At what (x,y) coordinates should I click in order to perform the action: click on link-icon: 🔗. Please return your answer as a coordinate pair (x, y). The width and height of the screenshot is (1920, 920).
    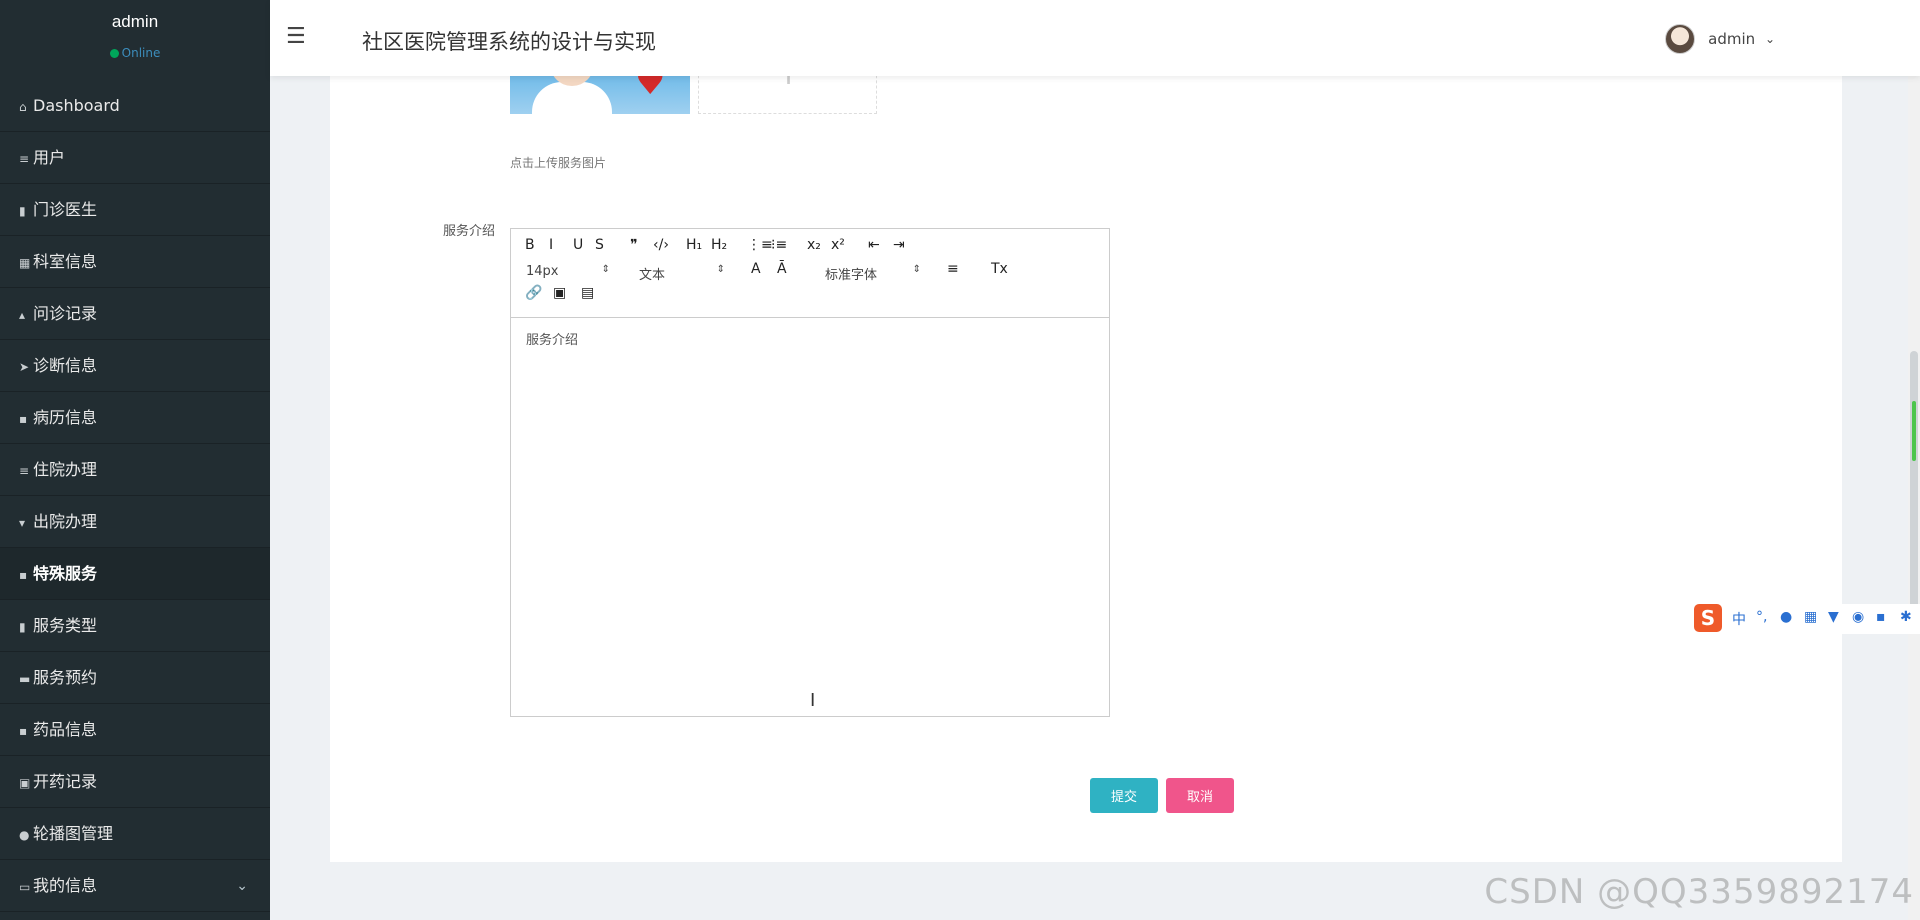
    Looking at the image, I should click on (533, 293).